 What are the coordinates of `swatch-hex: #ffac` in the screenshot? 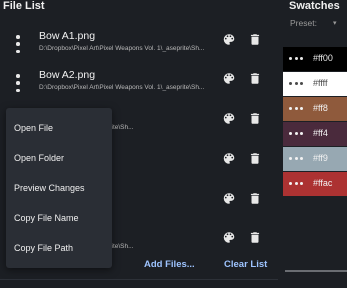 It's located at (323, 183).